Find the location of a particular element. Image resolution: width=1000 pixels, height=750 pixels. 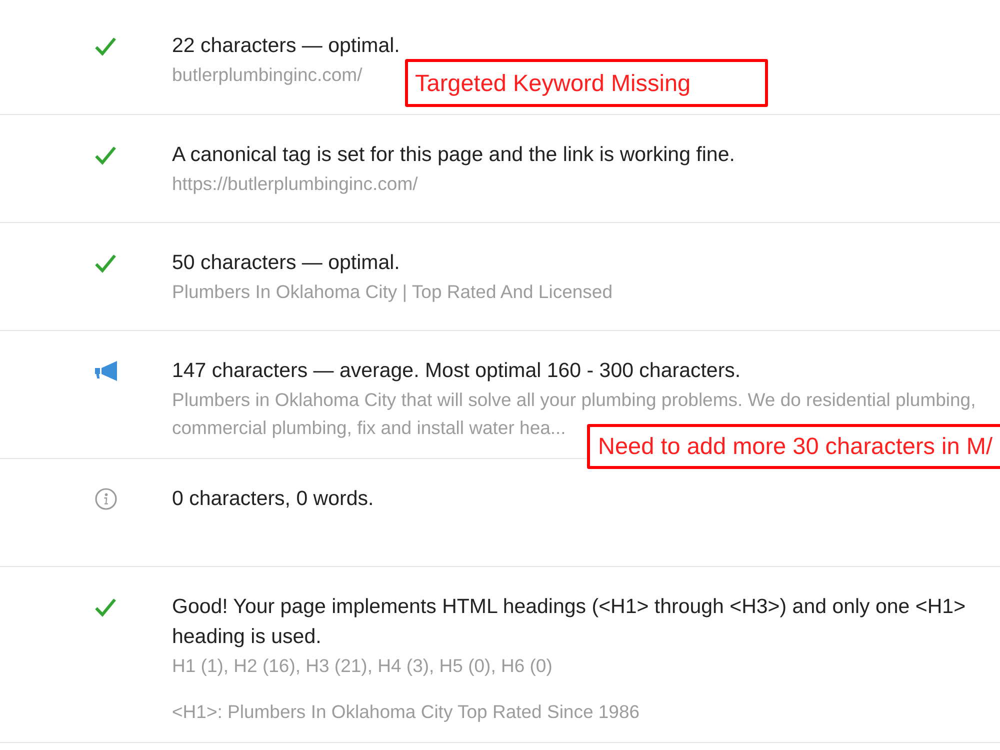

annotation-callout: Targeted Keyword Missing is located at coordinates (586, 83).